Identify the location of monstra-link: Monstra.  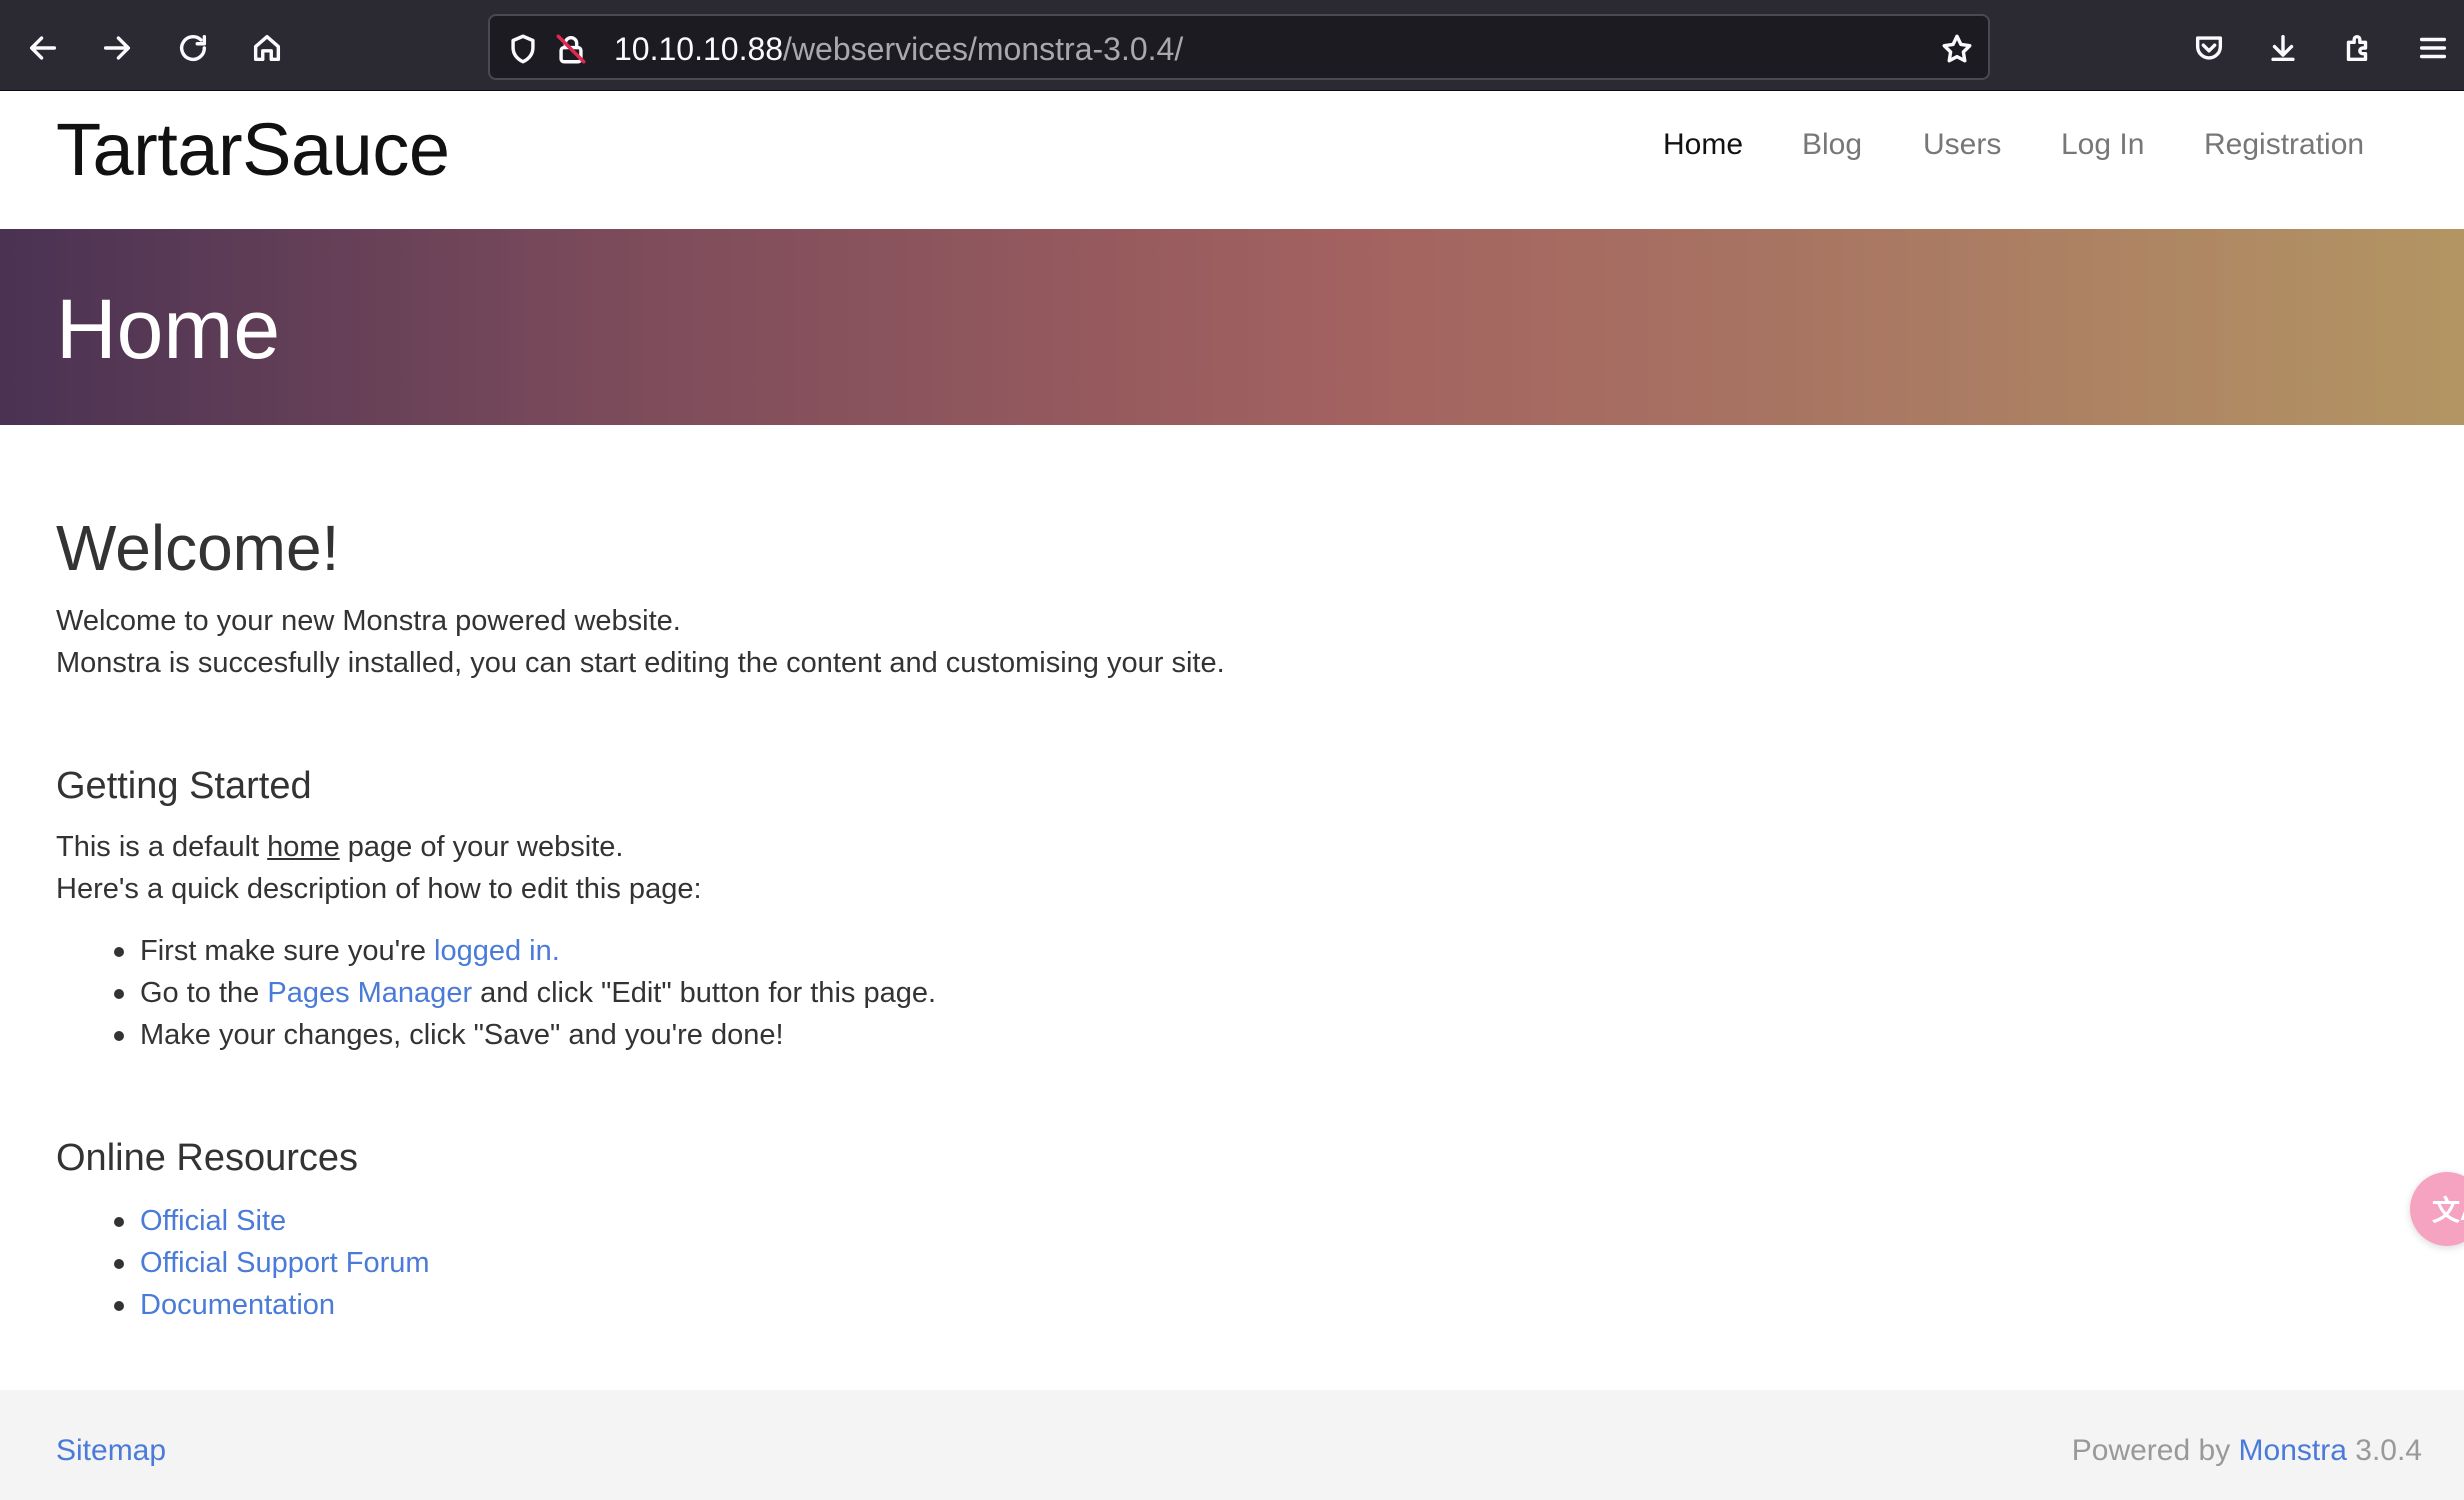
(2293, 1450).